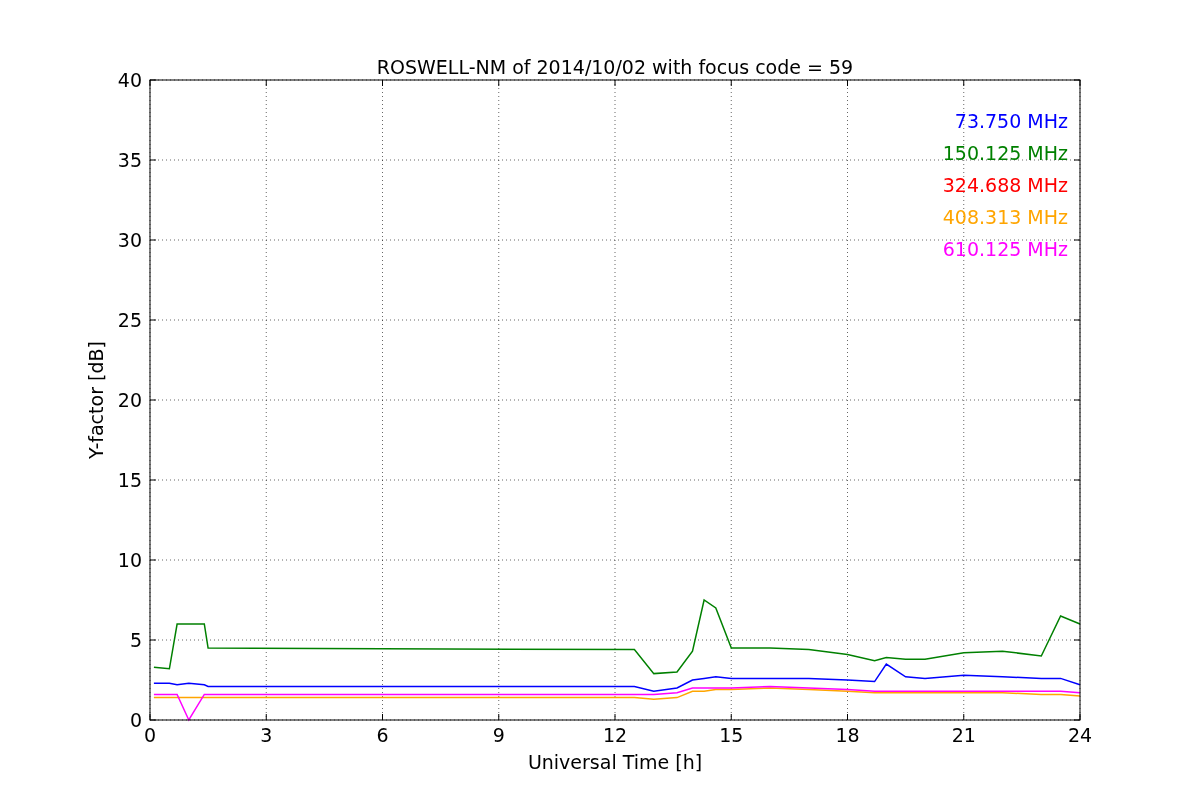 This screenshot has width=1200, height=800. Describe the element at coordinates (135, 720) in the screenshot. I see `y-tick-label: 0` at that location.